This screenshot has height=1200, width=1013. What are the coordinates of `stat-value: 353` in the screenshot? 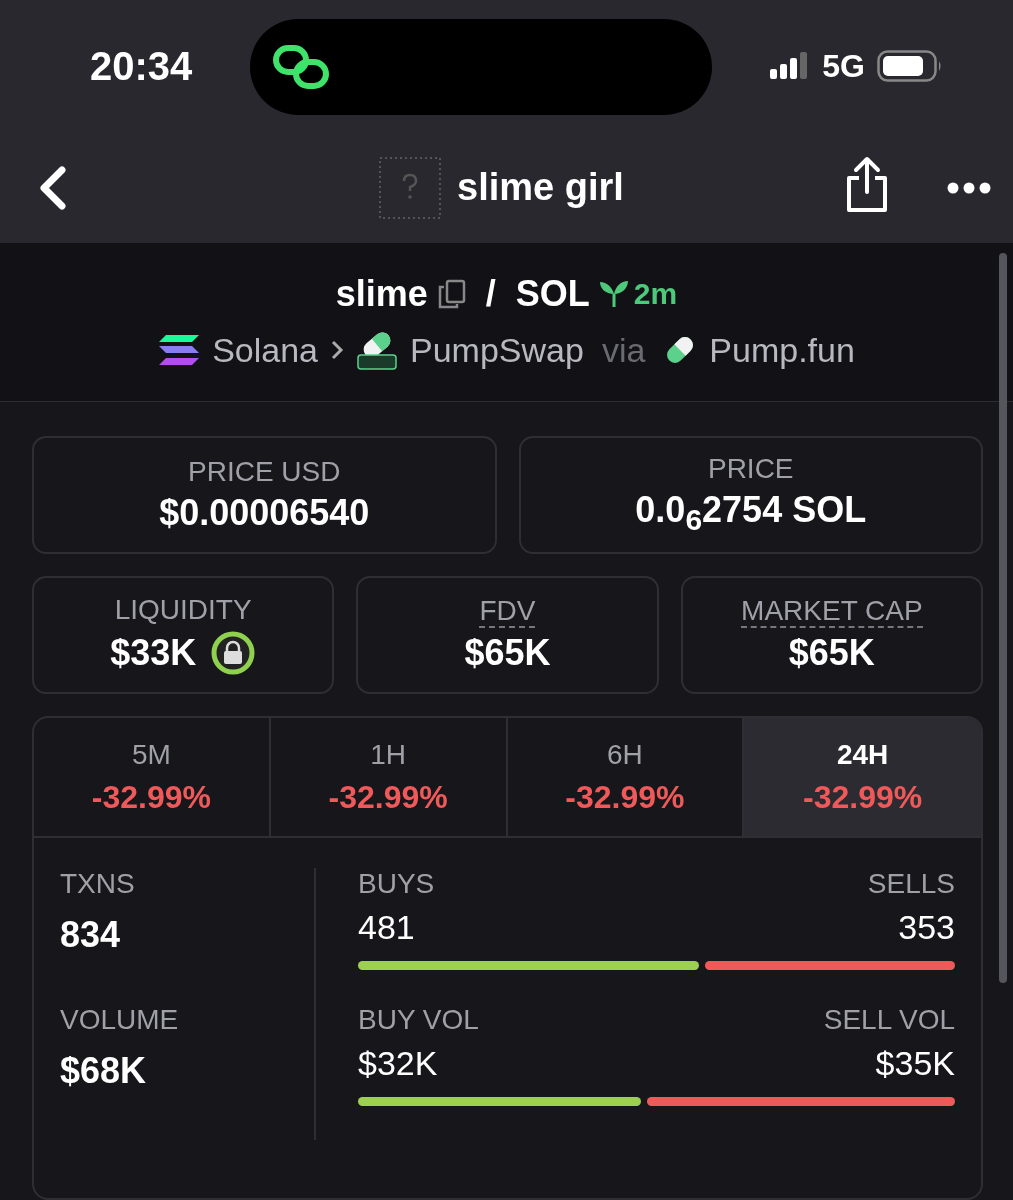 It's located at (926, 927).